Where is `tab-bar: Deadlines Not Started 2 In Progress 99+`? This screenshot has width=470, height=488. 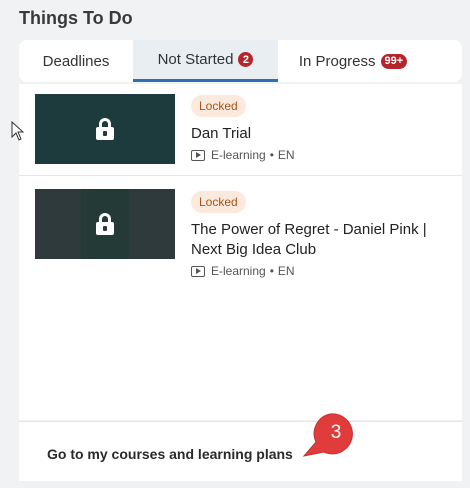
tab-bar: Deadlines Not Started 2 In Progress 99+ is located at coordinates (240, 61).